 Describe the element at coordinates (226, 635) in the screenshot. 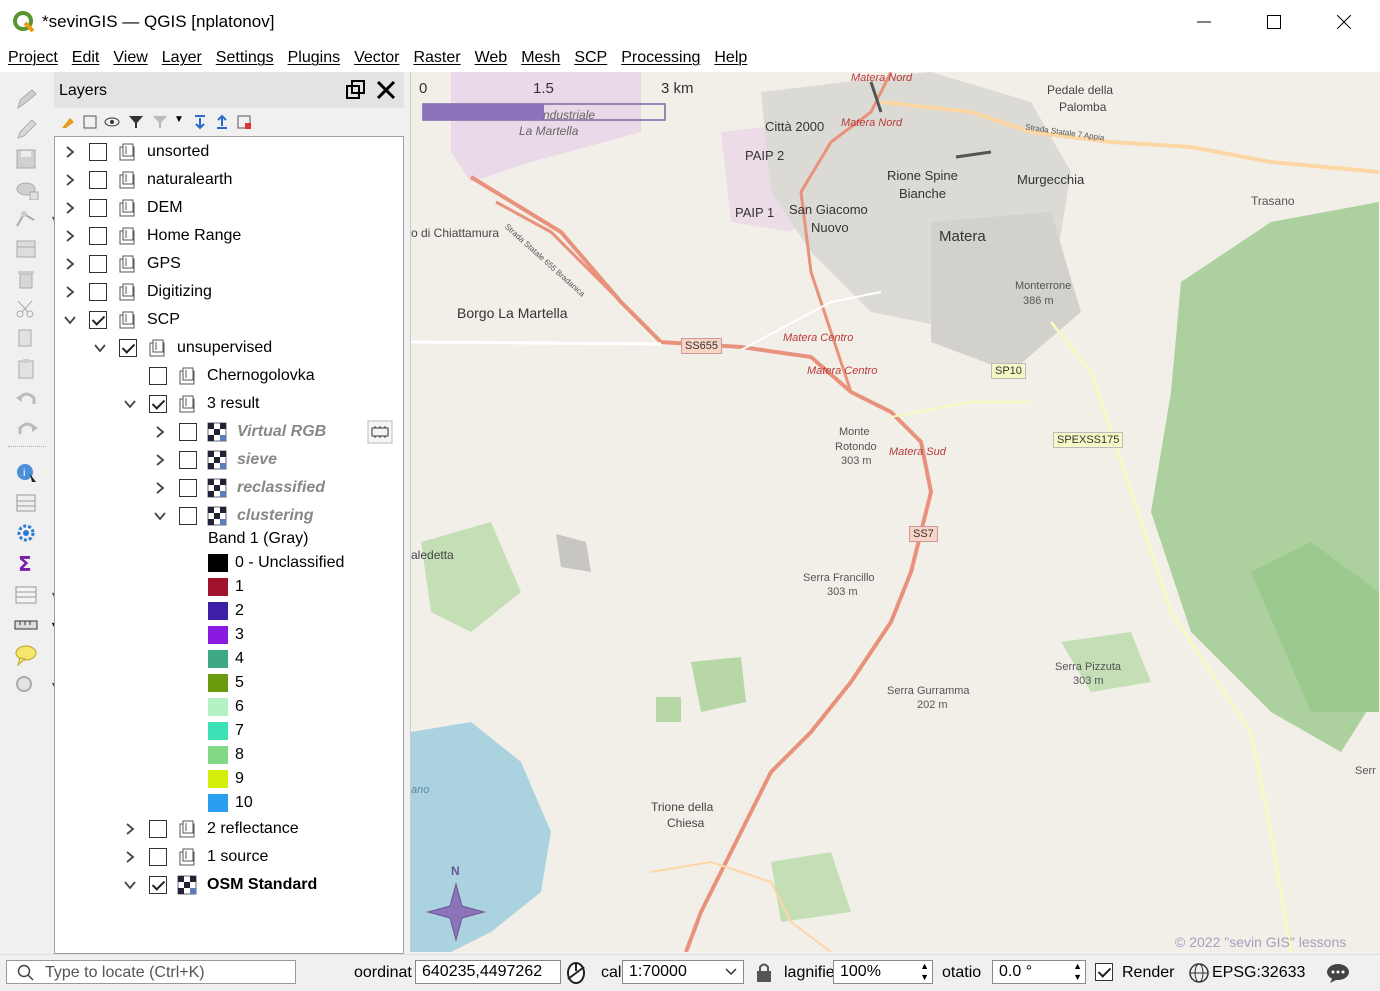

I see `legend-entry: 3` at that location.